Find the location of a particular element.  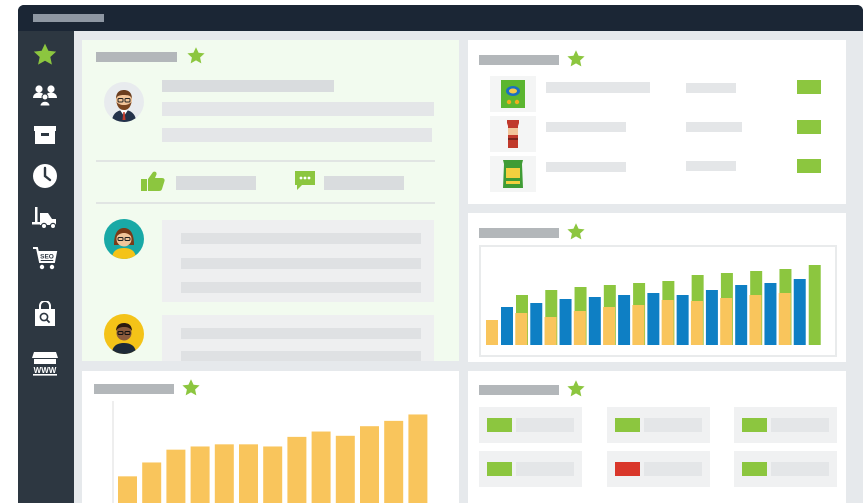

title-bar is located at coordinates (440, 18).